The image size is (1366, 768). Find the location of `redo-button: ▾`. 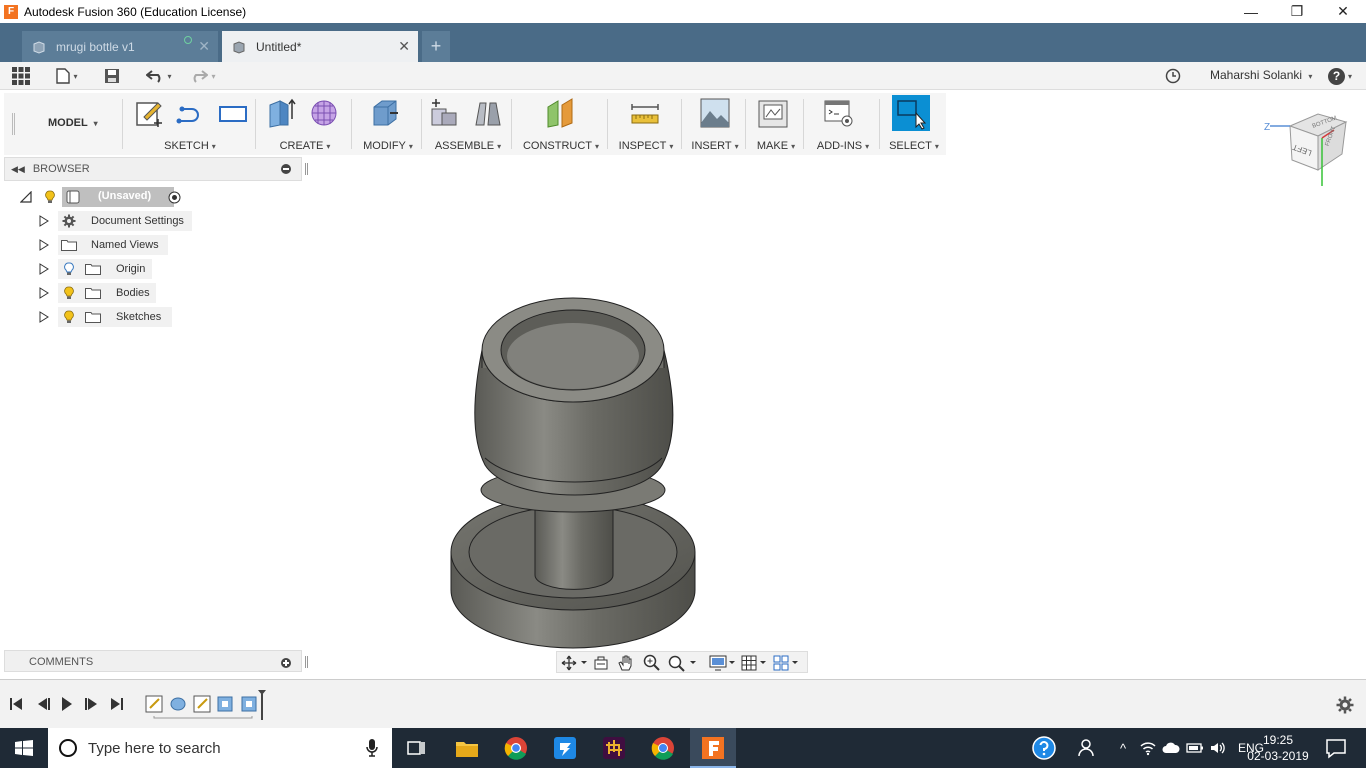

redo-button: ▾ is located at coordinates (203, 76).